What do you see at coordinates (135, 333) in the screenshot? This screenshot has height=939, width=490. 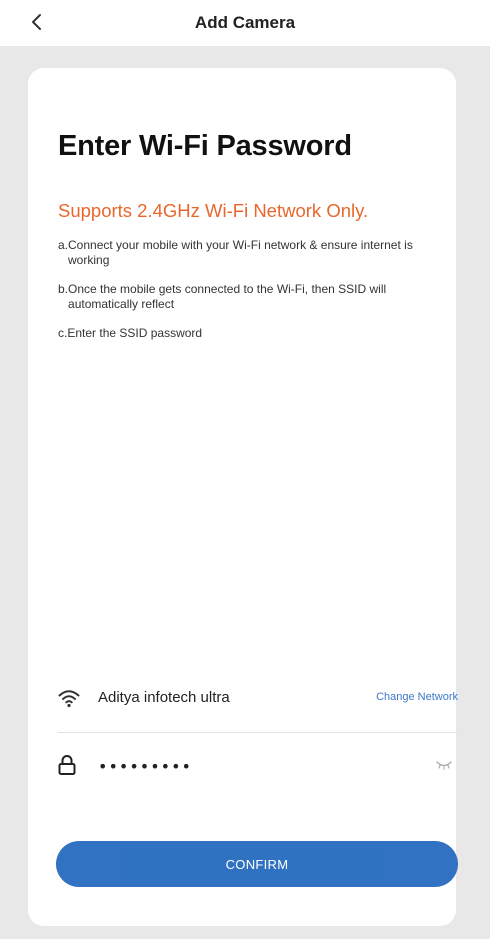 I see `instruction-text: Enter the SSID password` at bounding box center [135, 333].